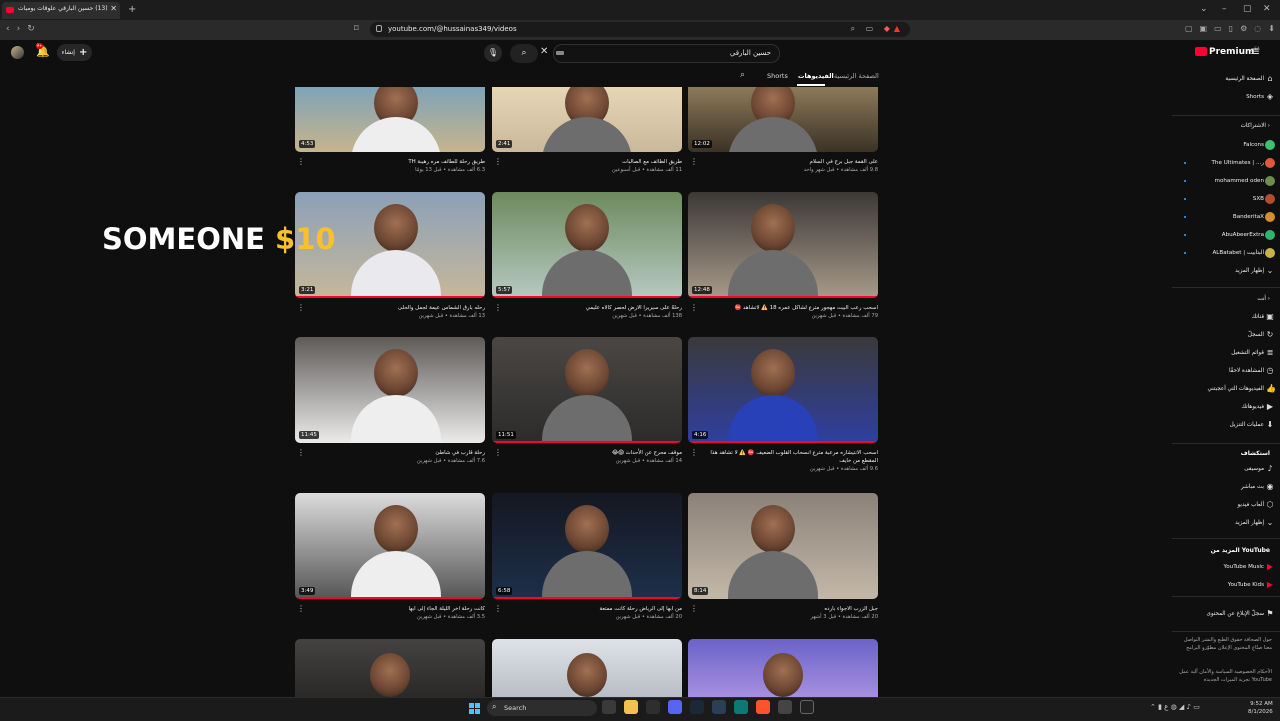 The image size is (1280, 721). Describe the element at coordinates (132, 9) in the screenshot. I see `new-tab-button: +` at that location.